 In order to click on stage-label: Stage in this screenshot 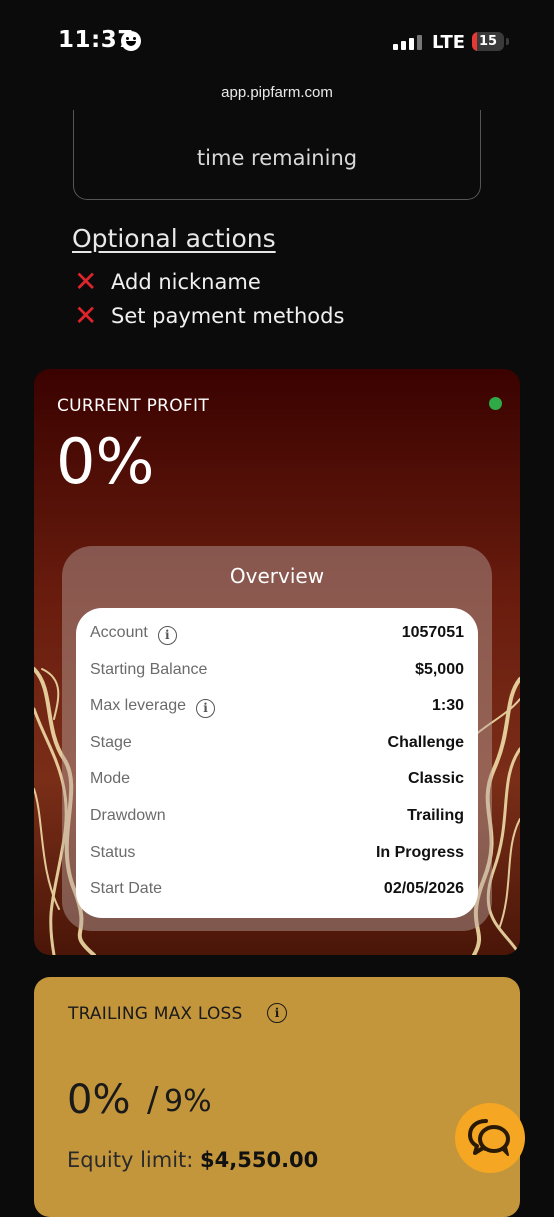, I will do `click(111, 742)`.